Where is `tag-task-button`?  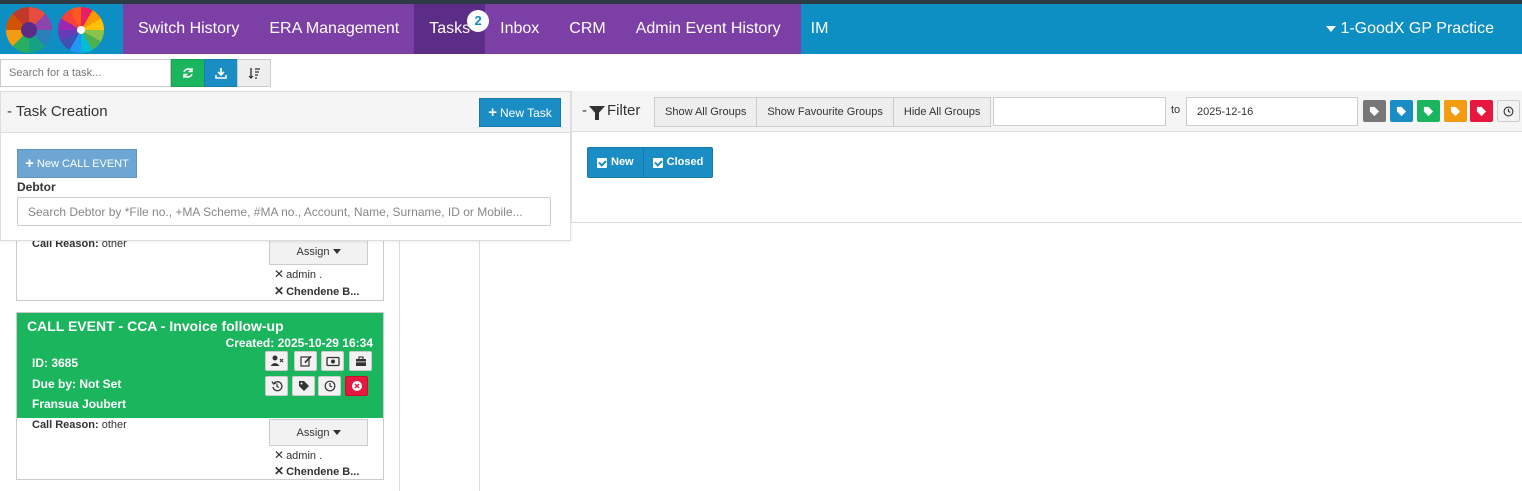 tag-task-button is located at coordinates (303, 386).